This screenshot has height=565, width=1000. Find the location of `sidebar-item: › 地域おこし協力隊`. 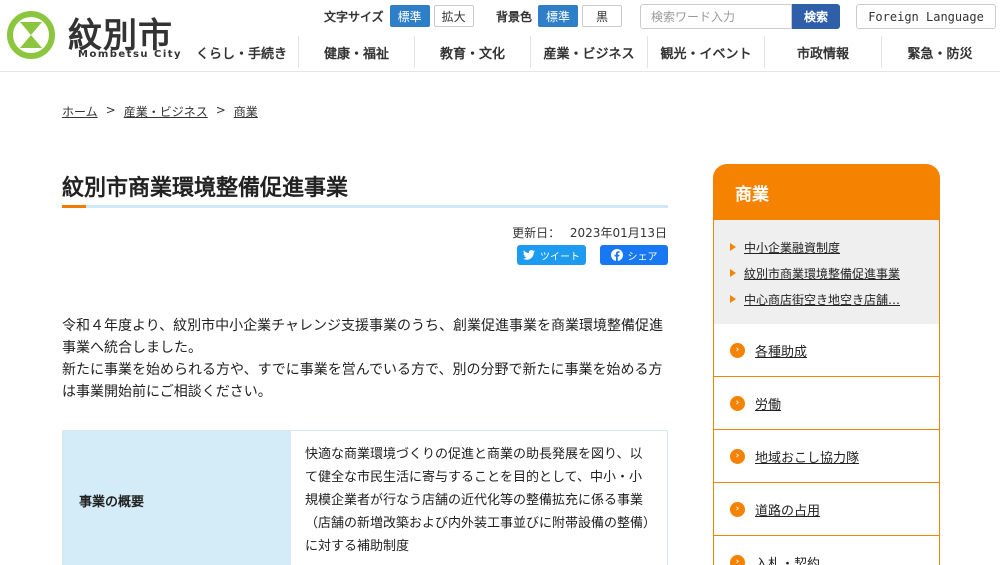

sidebar-item: › 地域おこし協力隊 is located at coordinates (826, 456).